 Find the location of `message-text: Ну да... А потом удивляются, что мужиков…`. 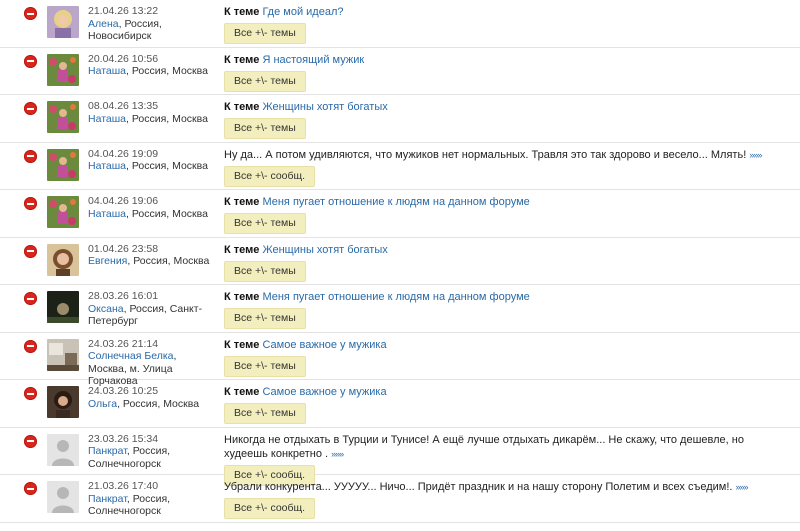

message-text: Ну да... А потом удивляются, что мужиков… is located at coordinates (485, 154).